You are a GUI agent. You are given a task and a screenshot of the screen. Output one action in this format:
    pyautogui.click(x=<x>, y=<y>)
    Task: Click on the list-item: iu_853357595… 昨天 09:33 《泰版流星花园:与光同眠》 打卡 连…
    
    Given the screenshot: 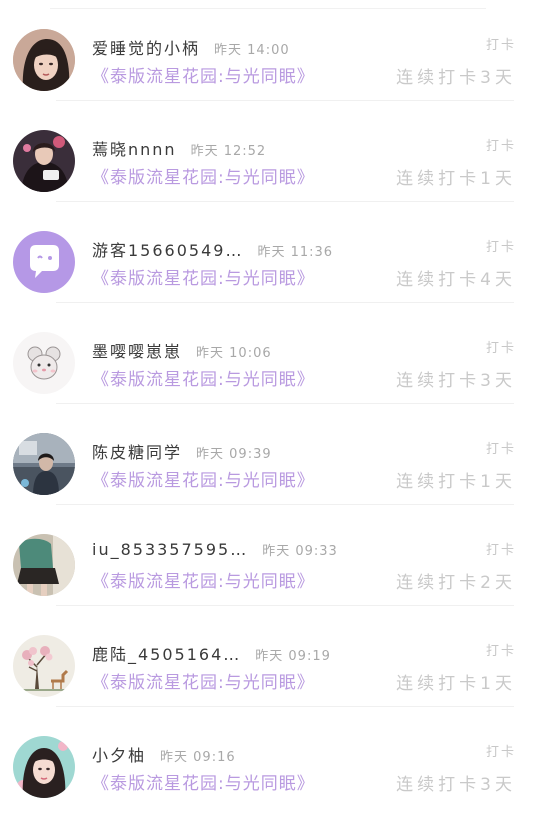 What is the action you would take?
    pyautogui.click(x=268, y=555)
    